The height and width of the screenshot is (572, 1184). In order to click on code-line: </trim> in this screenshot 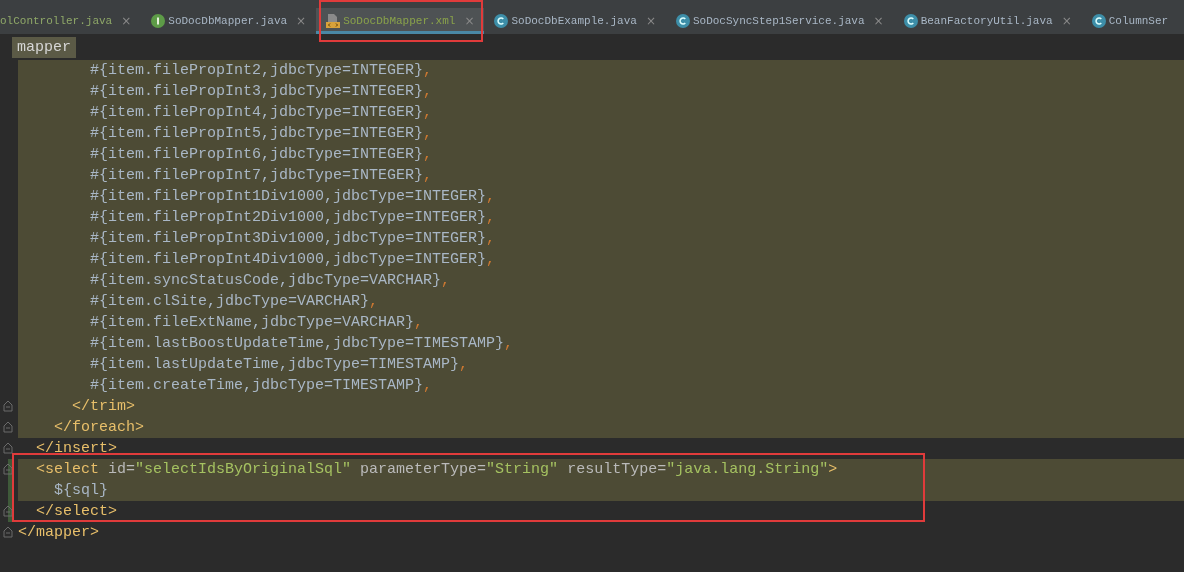, I will do `click(103, 406)`.